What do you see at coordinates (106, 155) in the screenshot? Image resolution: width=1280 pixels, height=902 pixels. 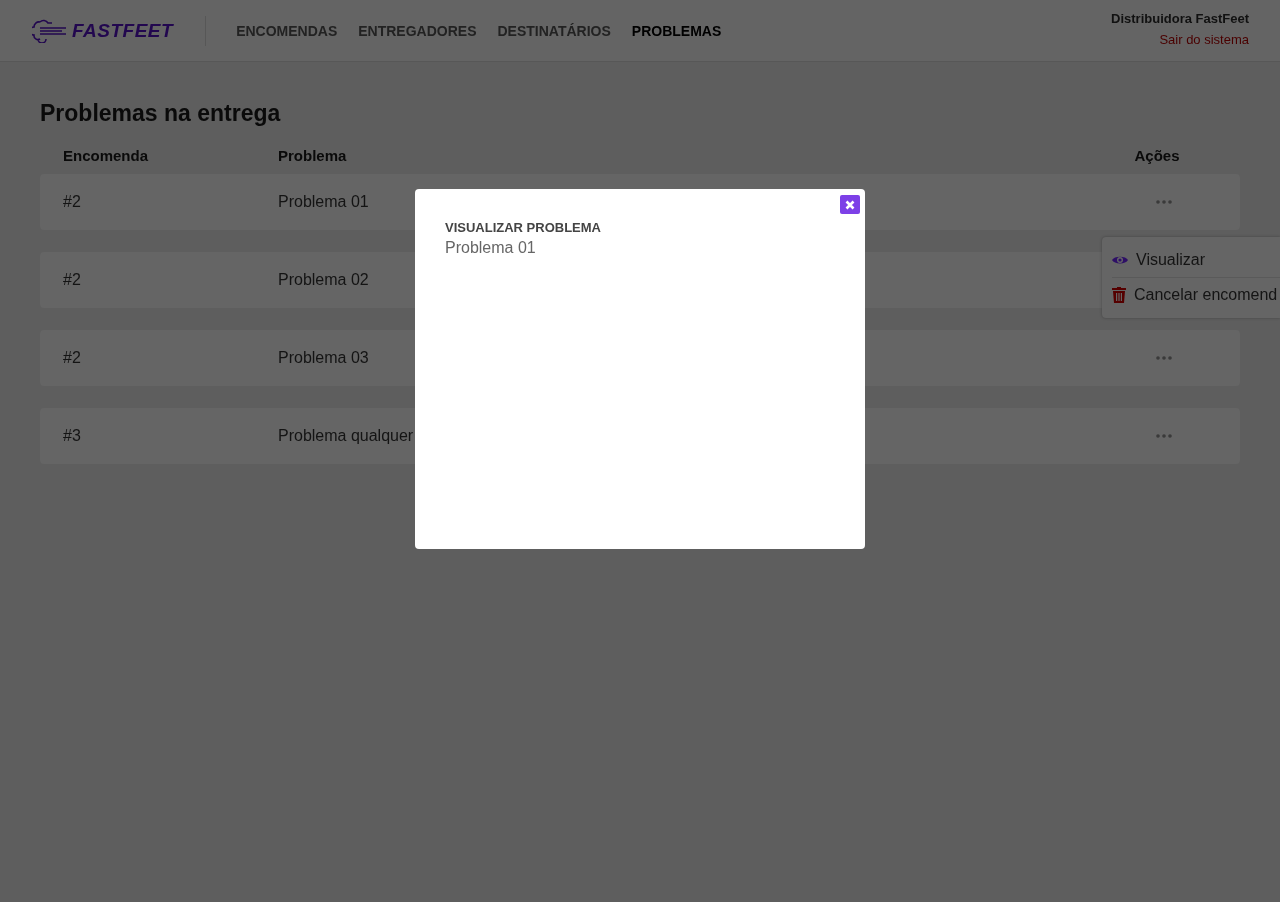 I see `column-header: Encomenda` at bounding box center [106, 155].